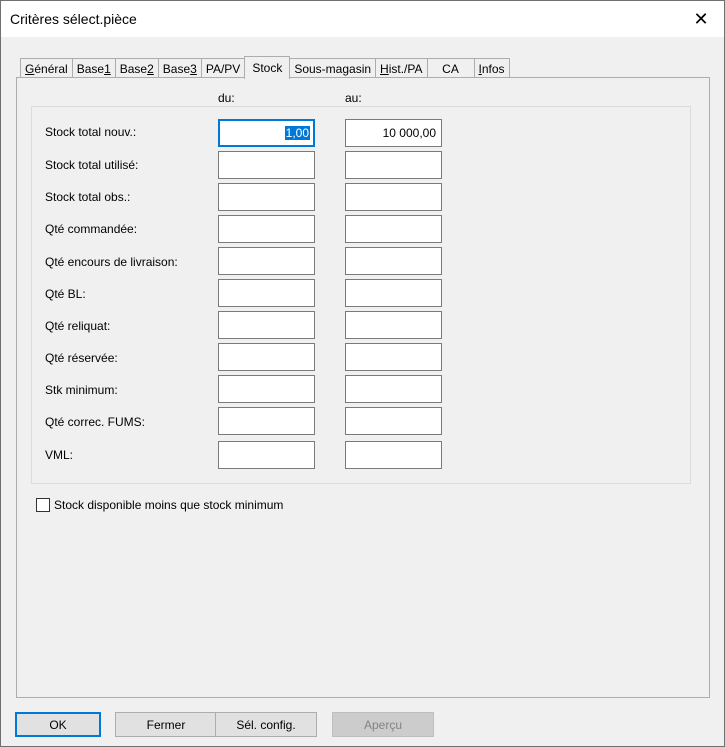  What do you see at coordinates (81, 358) in the screenshot?
I see `row-label: Qté réservée:` at bounding box center [81, 358].